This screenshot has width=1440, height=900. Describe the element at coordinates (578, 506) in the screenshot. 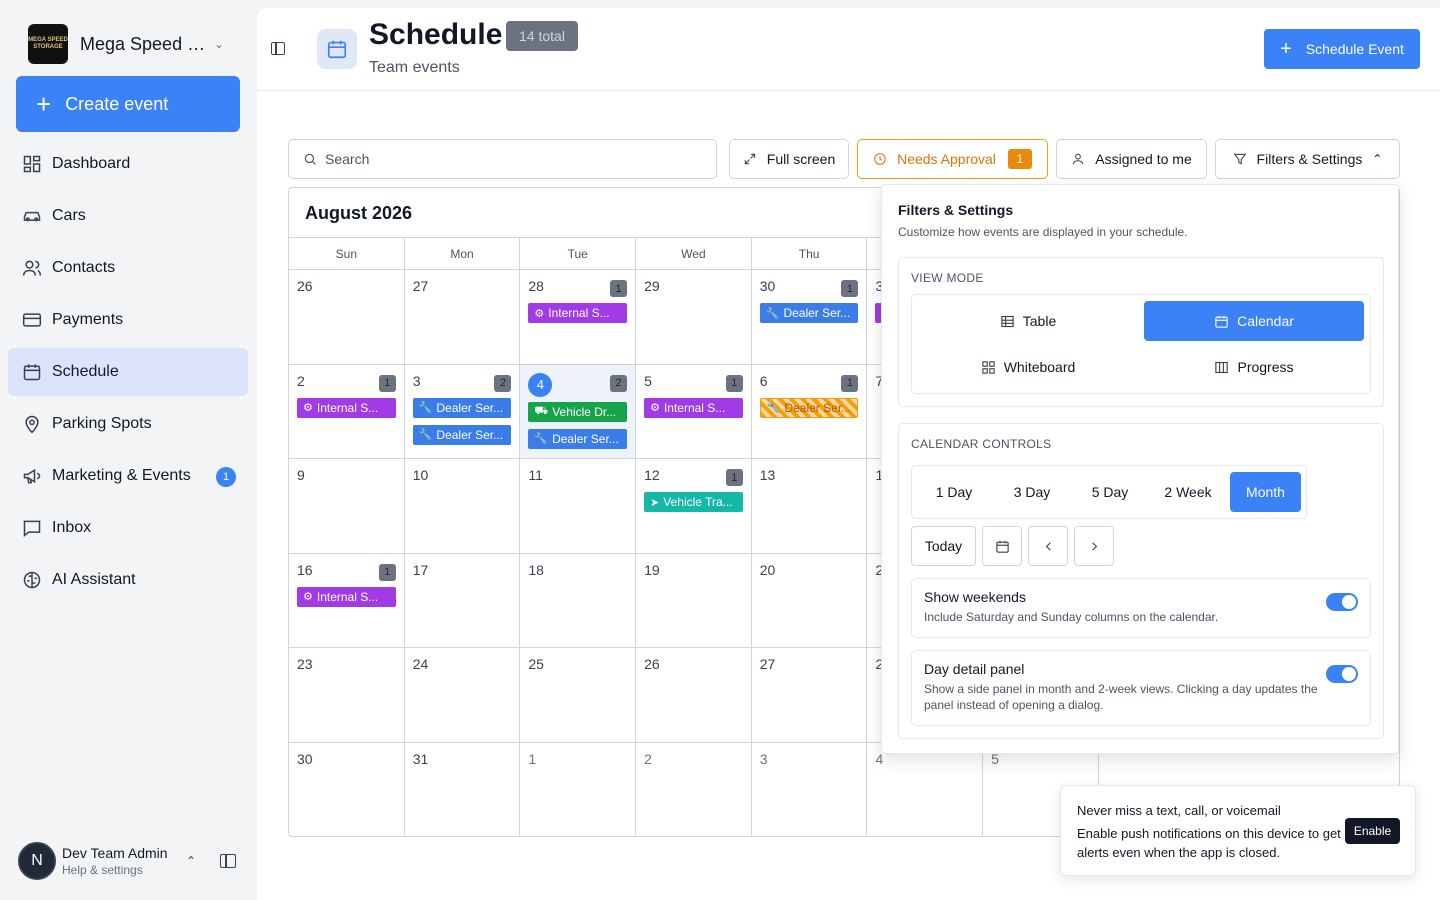

I see `calendar-day: 11` at that location.